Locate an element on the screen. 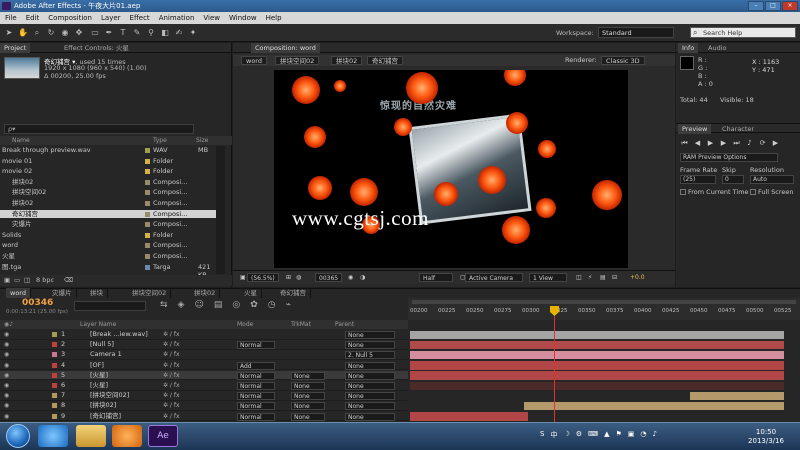 The width and height of the screenshot is (800, 450). col-size: Size is located at coordinates (202, 140).